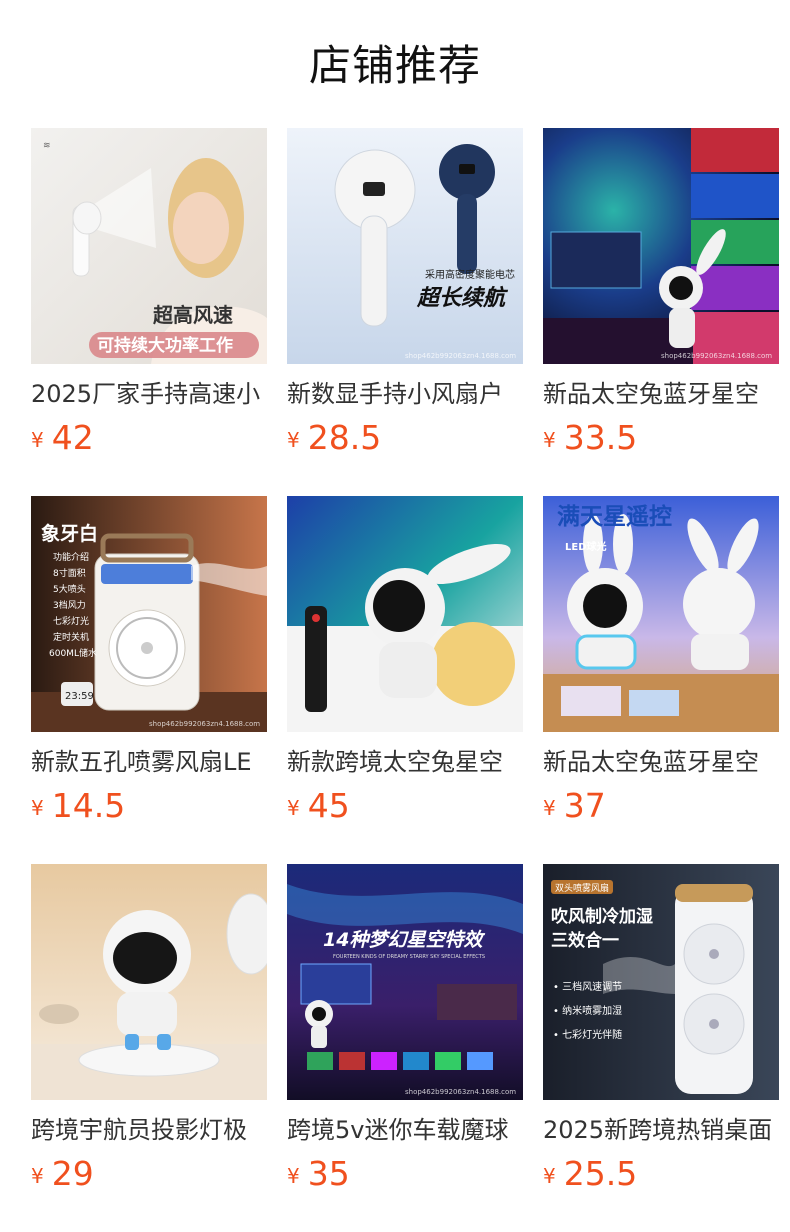 The height and width of the screenshot is (1232, 790). What do you see at coordinates (470, 274) in the screenshot?
I see `image-caption-1: 采用高密度聚能电芯` at bounding box center [470, 274].